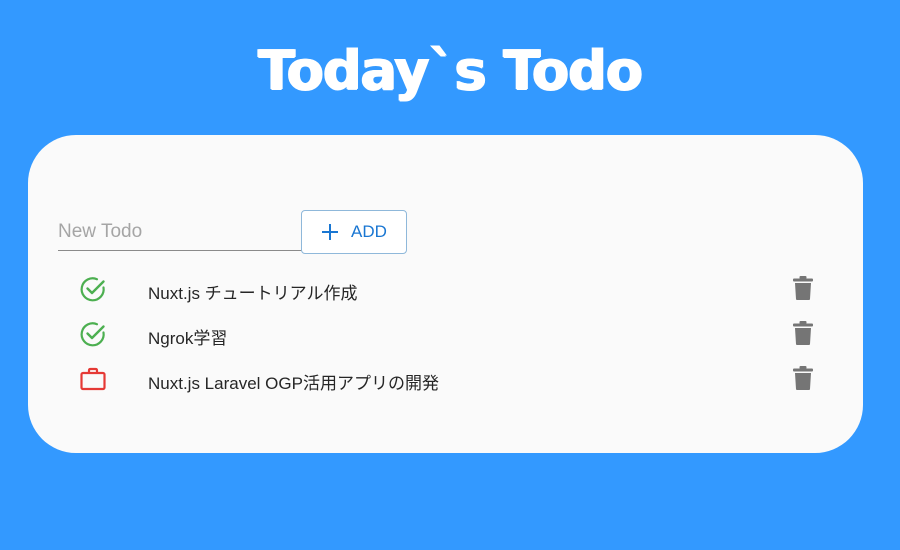 This screenshot has width=900, height=550. What do you see at coordinates (450, 70) in the screenshot?
I see `page-title: Today`s Todo` at bounding box center [450, 70].